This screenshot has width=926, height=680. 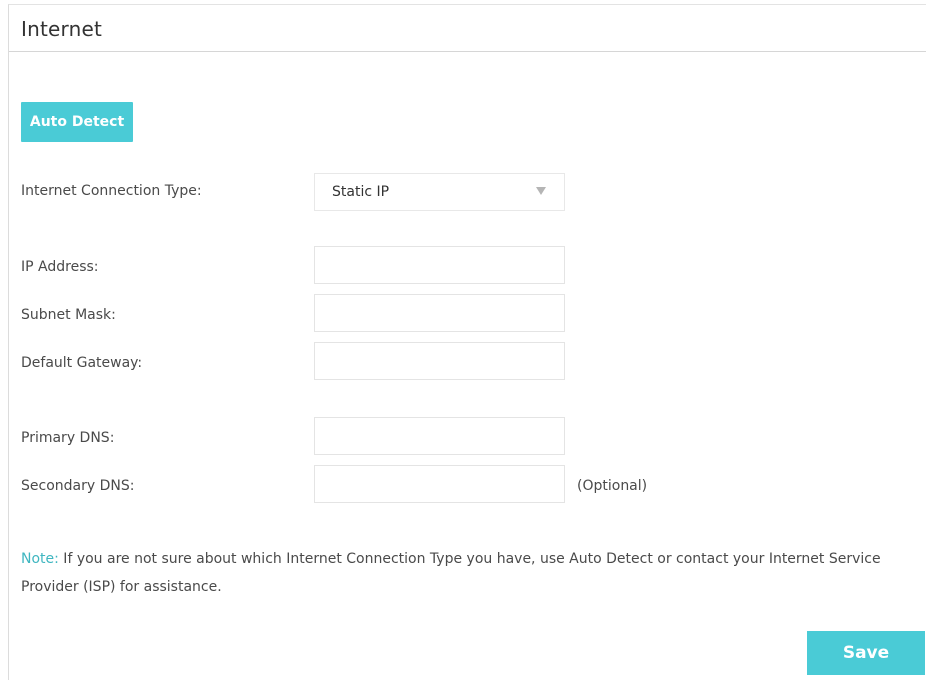 I want to click on secondary-dns-input, so click(x=439, y=484).